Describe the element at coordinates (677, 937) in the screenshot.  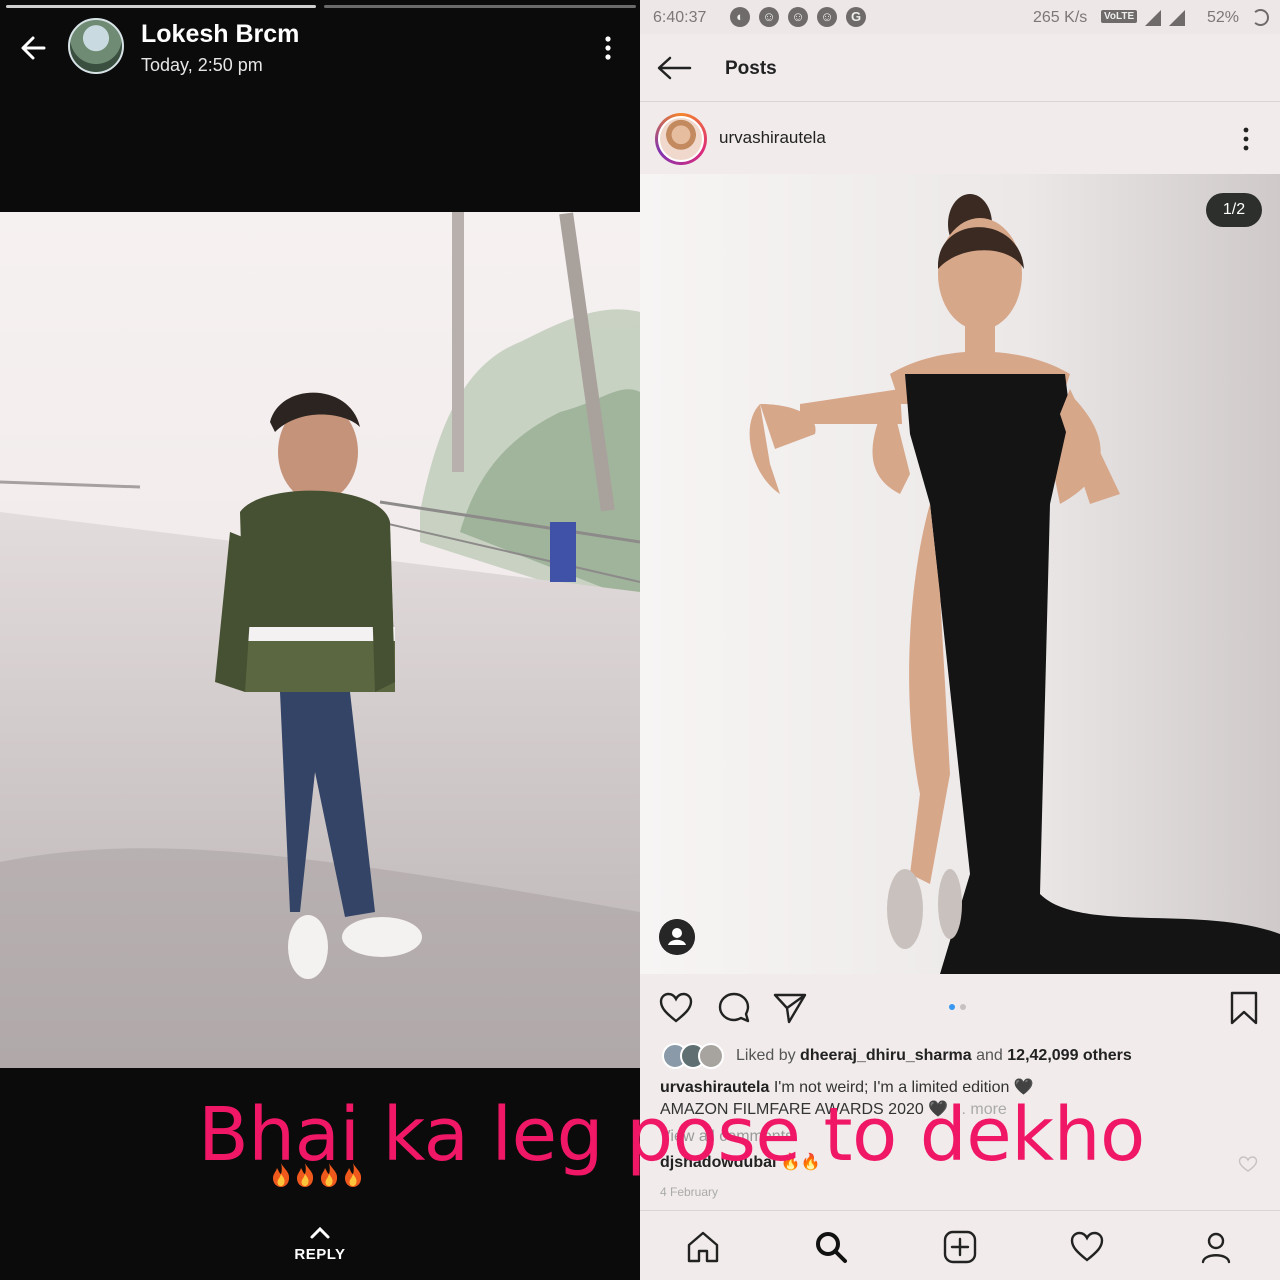
I see `user-tag-icon` at that location.